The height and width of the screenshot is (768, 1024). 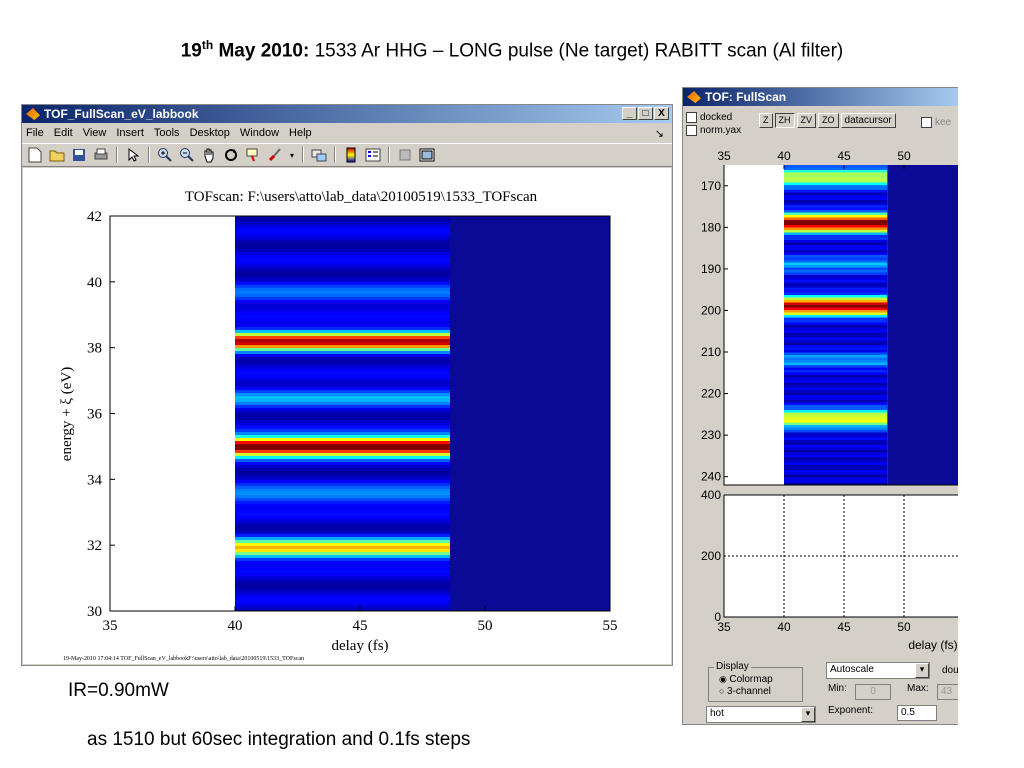 What do you see at coordinates (300, 133) in the screenshot?
I see `menu-help: Help` at bounding box center [300, 133].